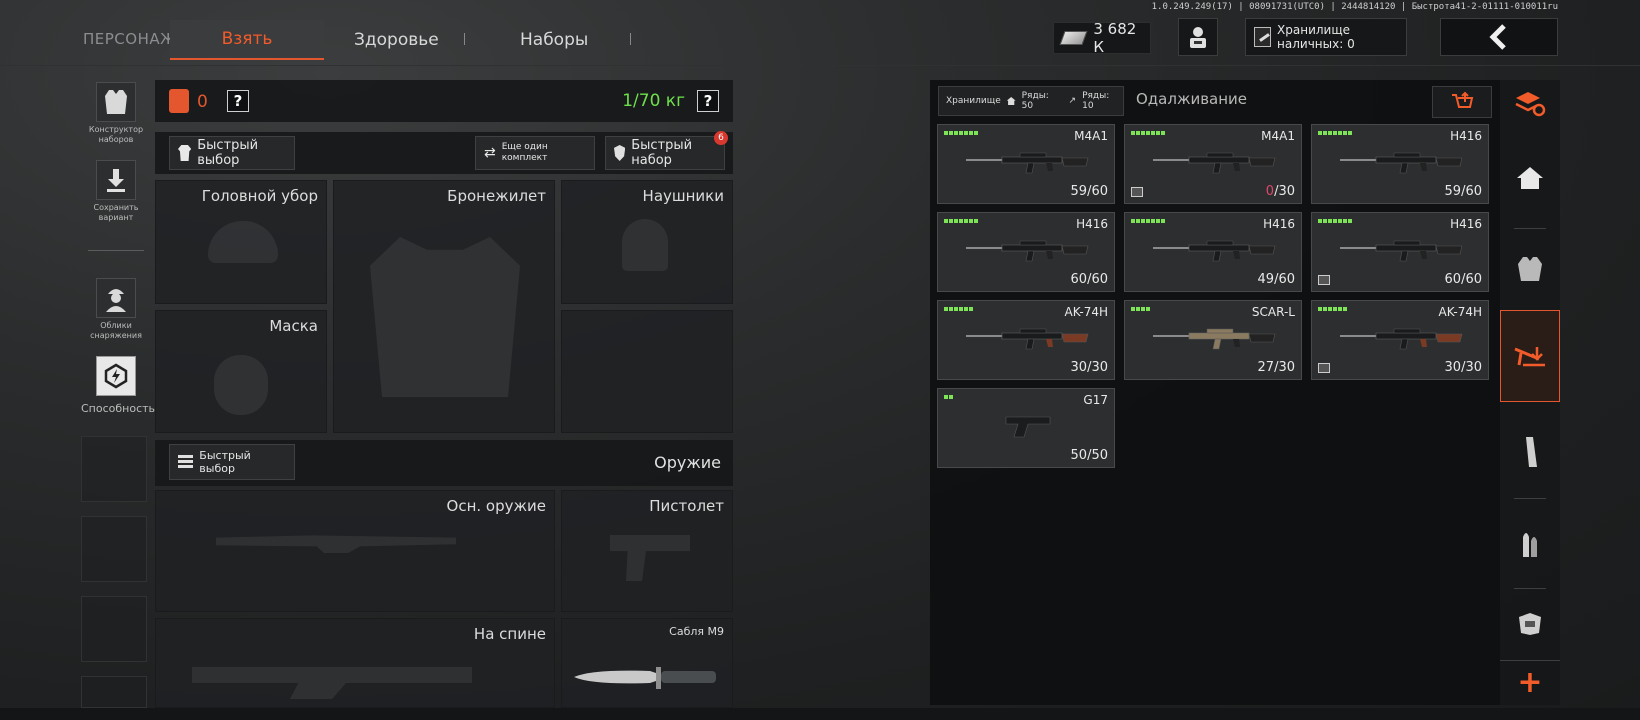  What do you see at coordinates (241, 371) in the screenshot?
I see `mask-slot: Маска` at bounding box center [241, 371].